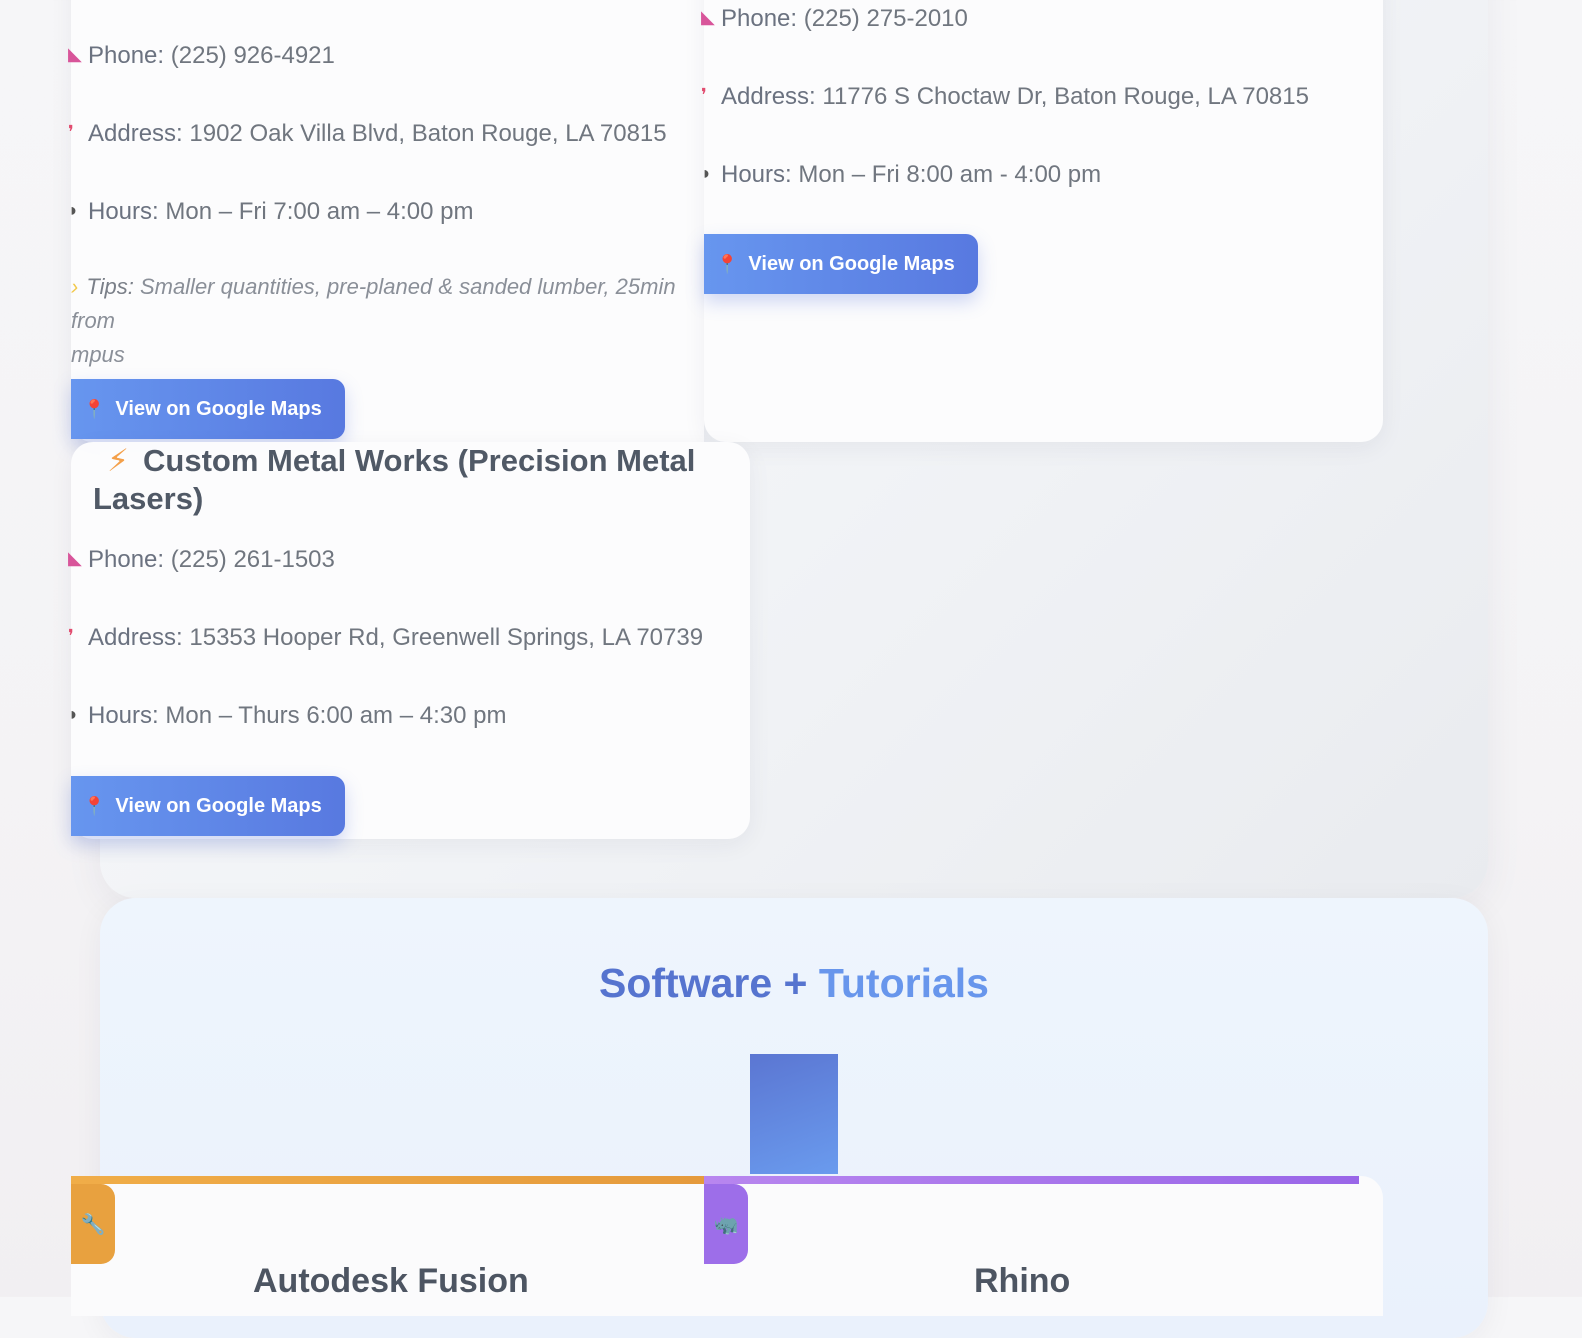  Describe the element at coordinates (726, 1224) in the screenshot. I see `rhino-icon: 🦏` at that location.